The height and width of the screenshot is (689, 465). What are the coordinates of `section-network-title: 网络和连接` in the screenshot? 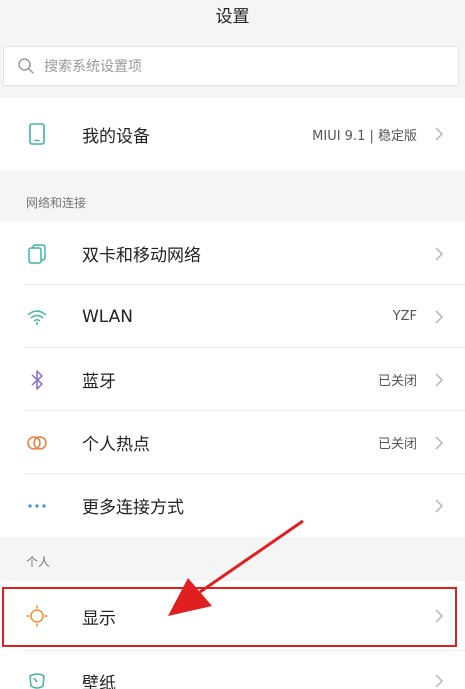 It's located at (56, 203).